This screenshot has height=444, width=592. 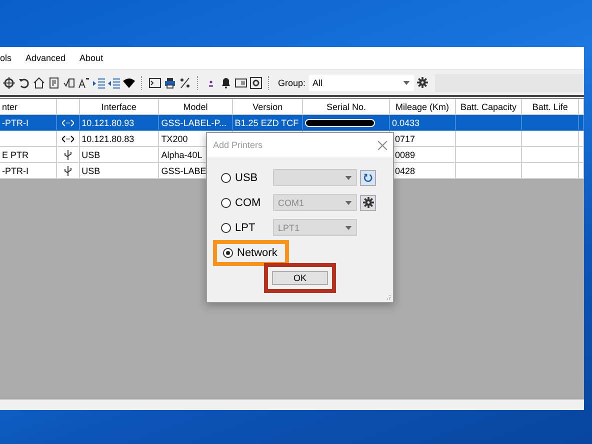 What do you see at coordinates (28, 171) in the screenshot?
I see `table-cell: -PTR-I` at bounding box center [28, 171].